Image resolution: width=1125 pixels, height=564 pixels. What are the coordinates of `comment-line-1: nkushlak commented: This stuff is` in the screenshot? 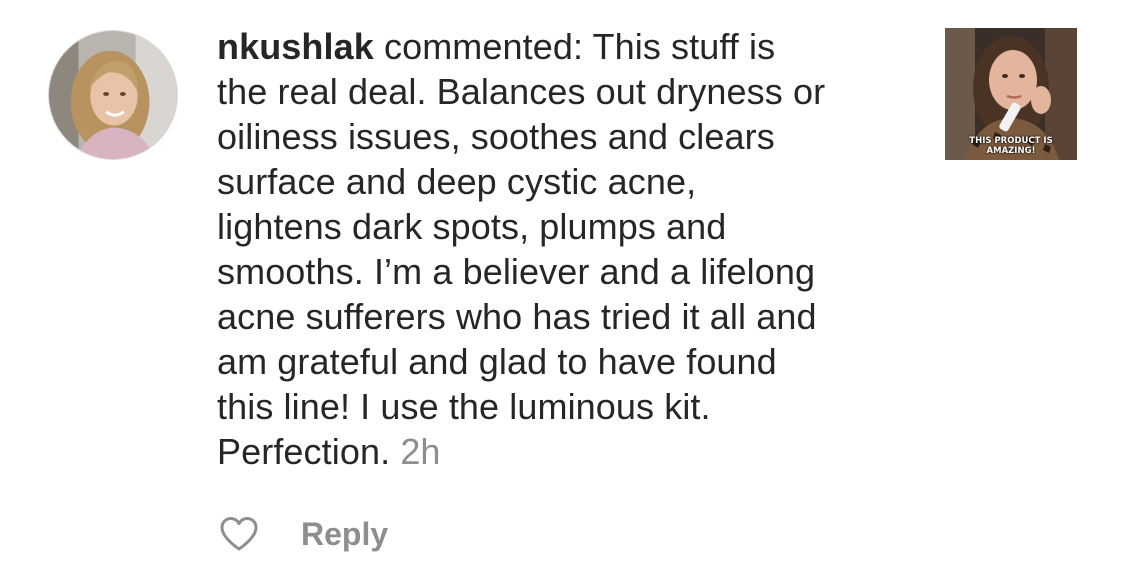 It's located at (567, 46).